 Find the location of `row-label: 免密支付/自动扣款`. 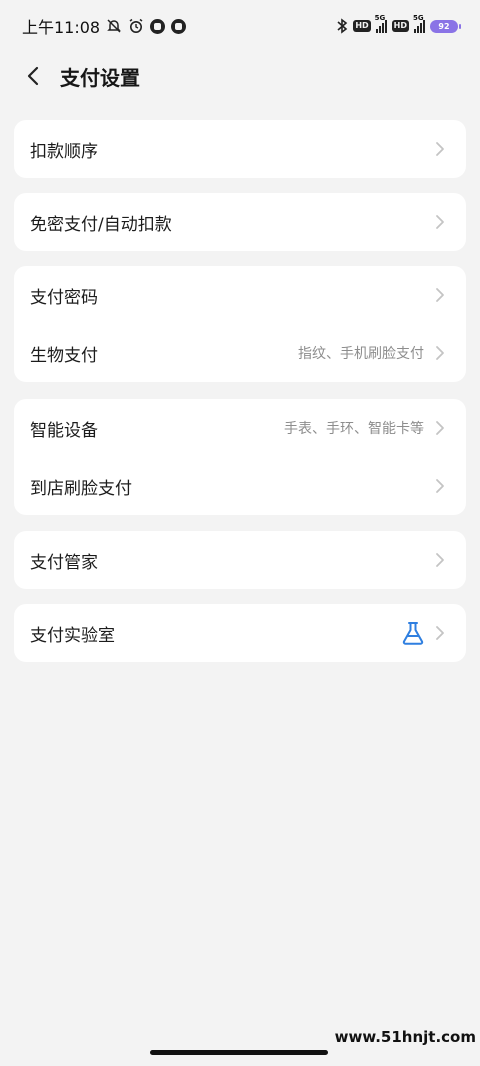

row-label: 免密支付/自动扣款 is located at coordinates (101, 224).